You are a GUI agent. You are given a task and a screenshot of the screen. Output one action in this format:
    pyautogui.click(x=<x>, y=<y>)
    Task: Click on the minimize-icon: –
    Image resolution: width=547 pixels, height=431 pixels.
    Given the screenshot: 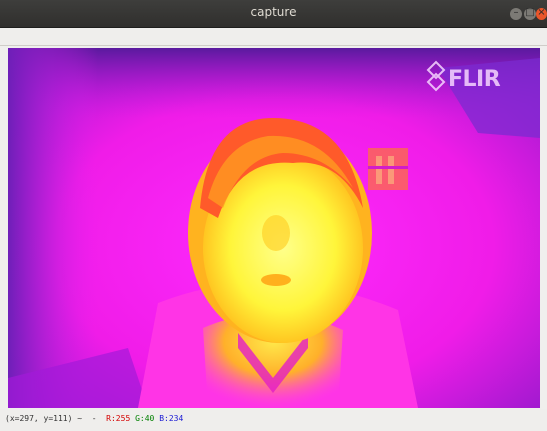 What is the action you would take?
    pyautogui.click(x=516, y=12)
    